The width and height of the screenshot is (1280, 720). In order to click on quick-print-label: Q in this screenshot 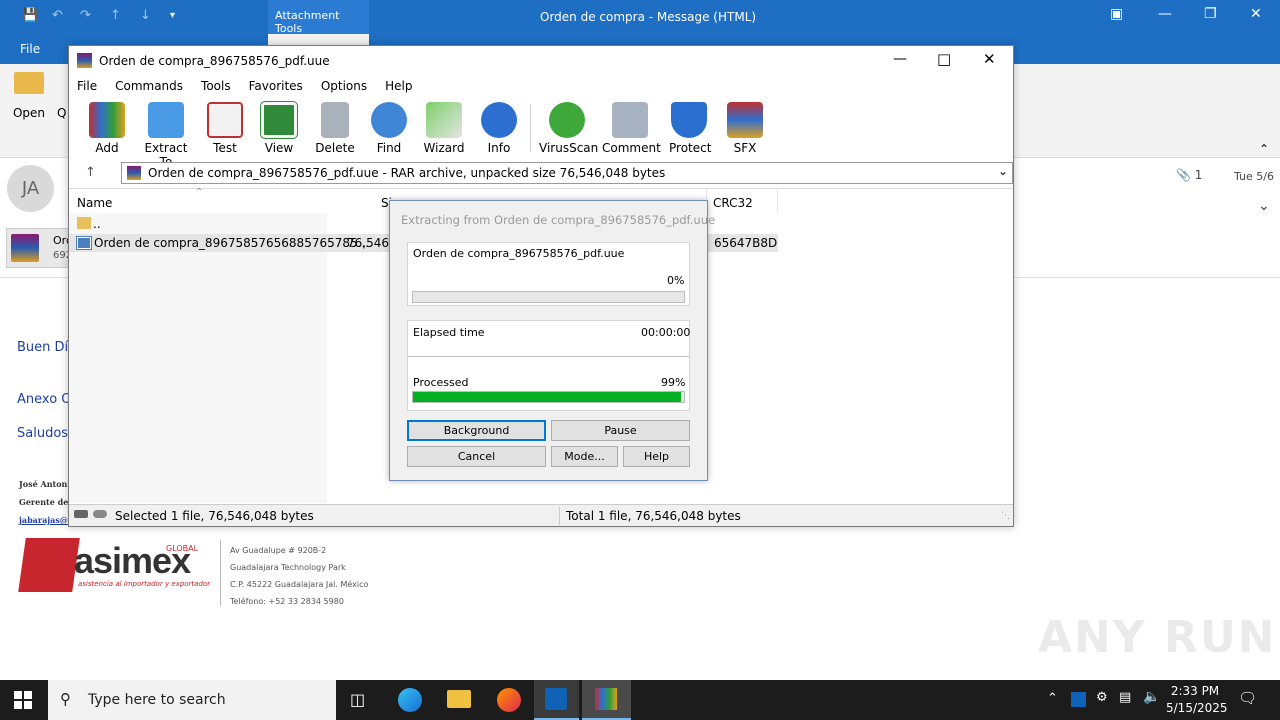, I will do `click(61, 113)`.